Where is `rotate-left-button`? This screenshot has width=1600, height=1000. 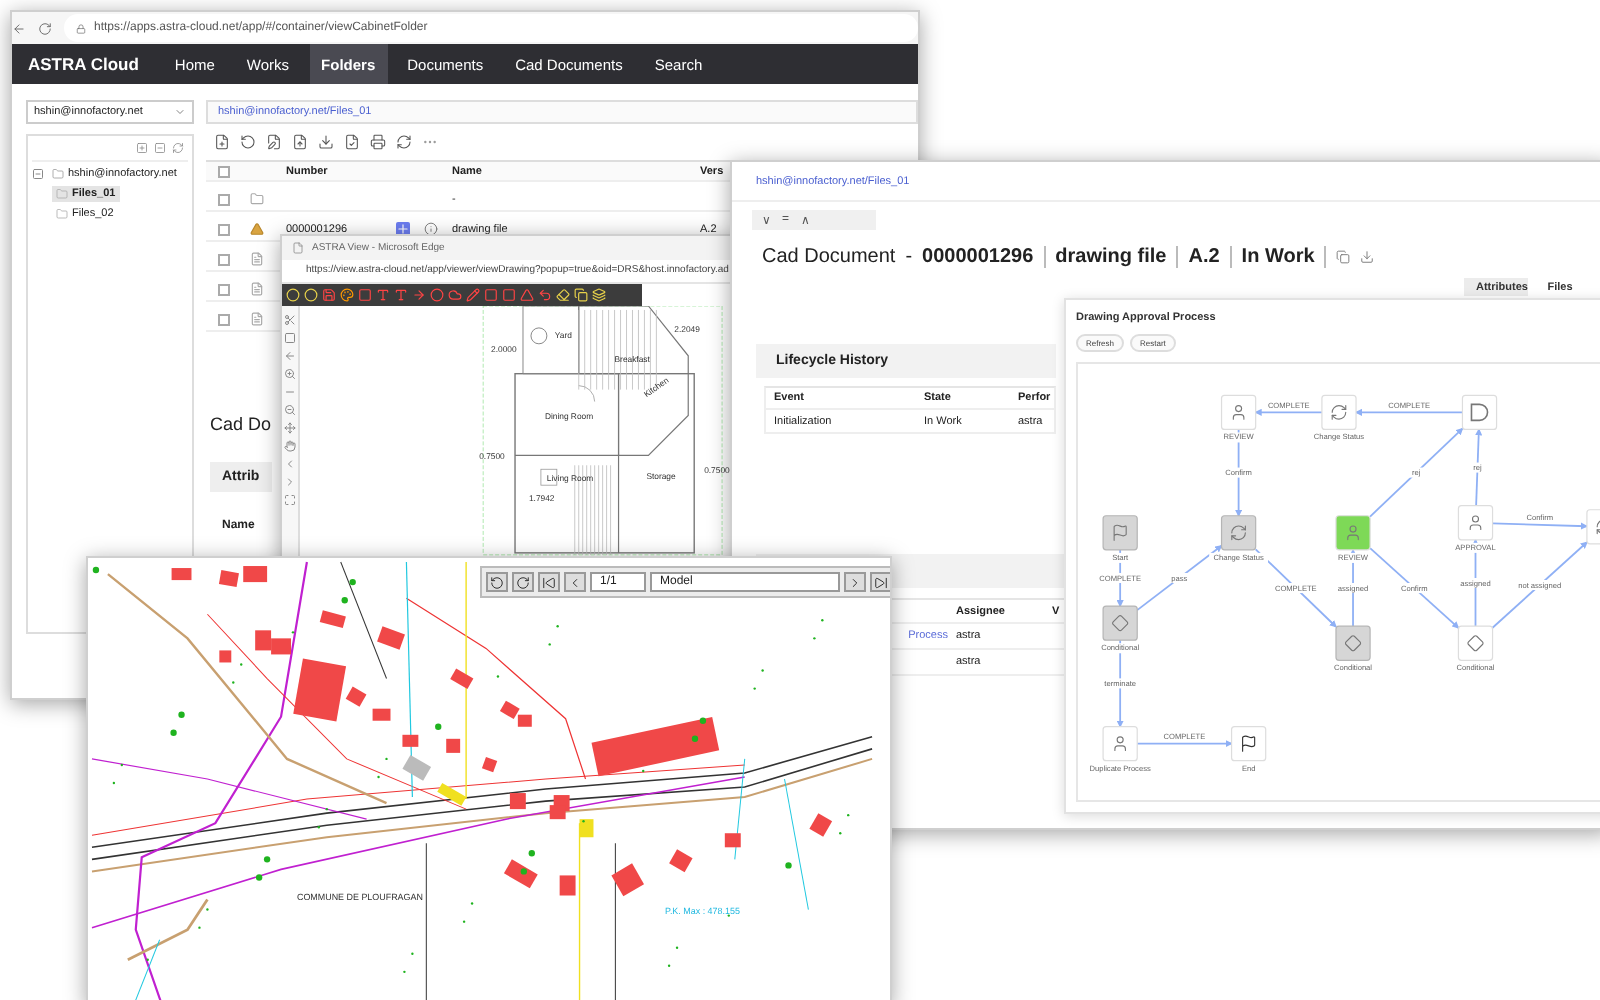 rotate-left-button is located at coordinates (497, 582).